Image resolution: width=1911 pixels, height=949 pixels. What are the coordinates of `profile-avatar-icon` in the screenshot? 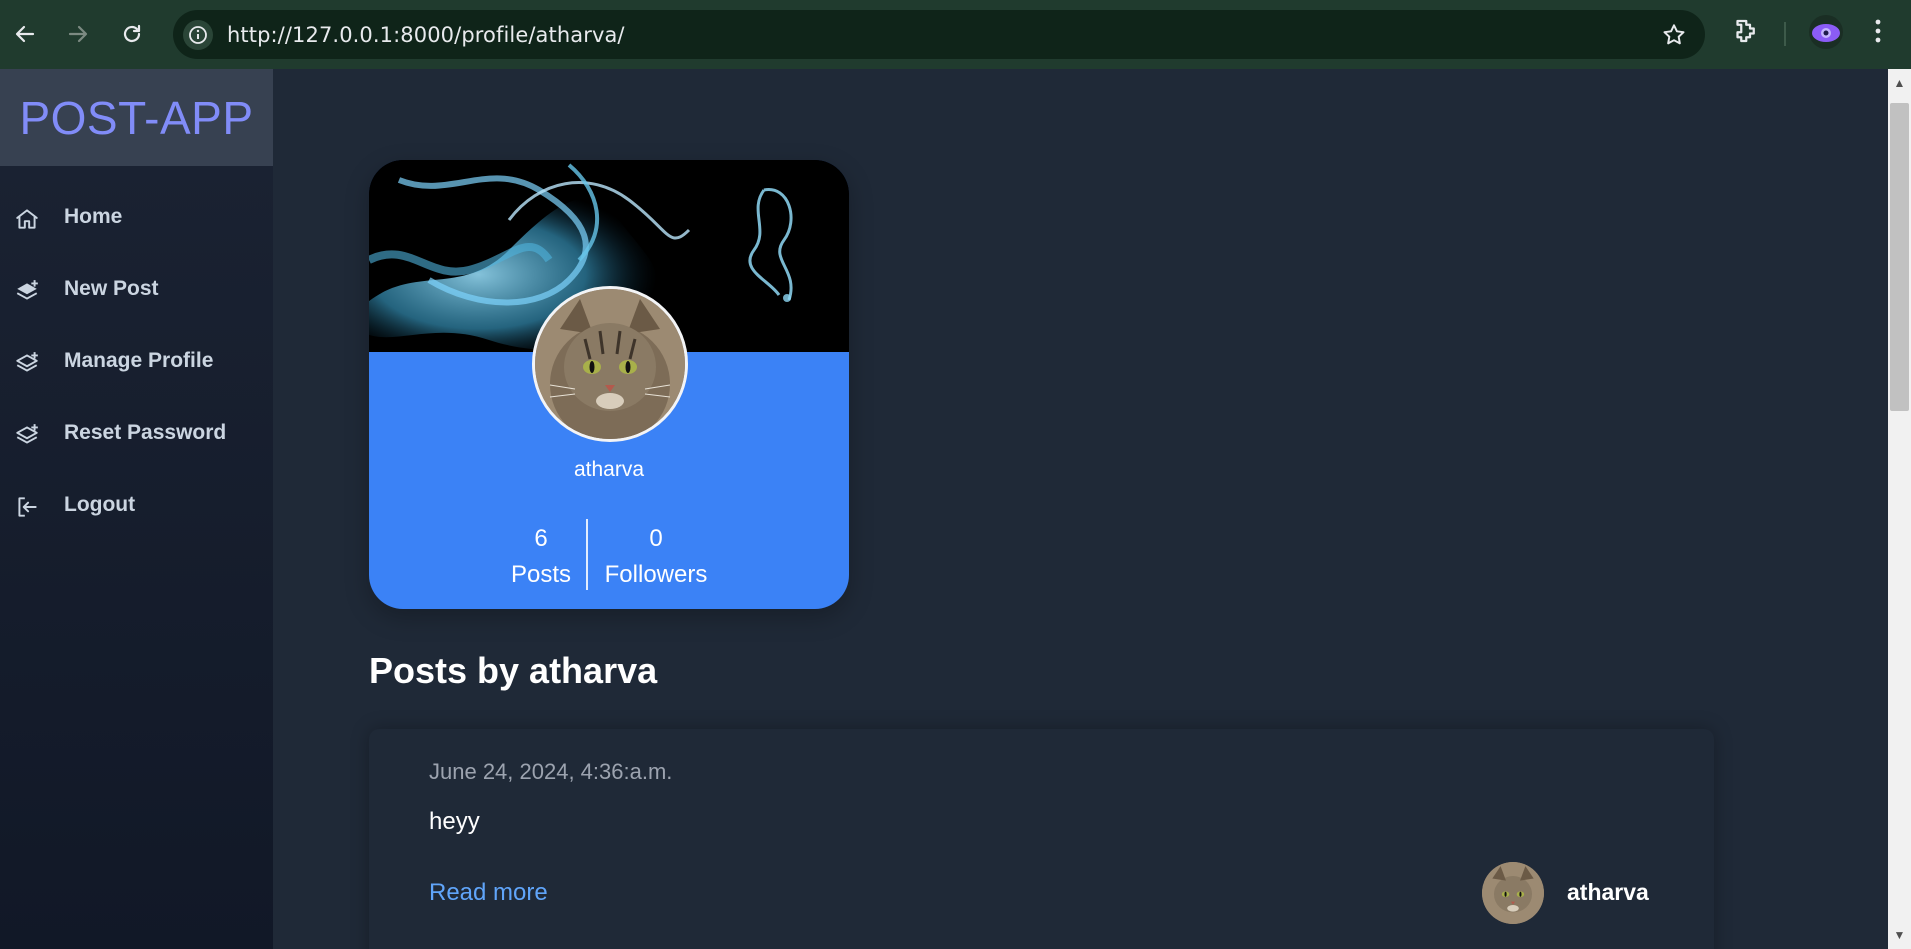 It's located at (1826, 34).